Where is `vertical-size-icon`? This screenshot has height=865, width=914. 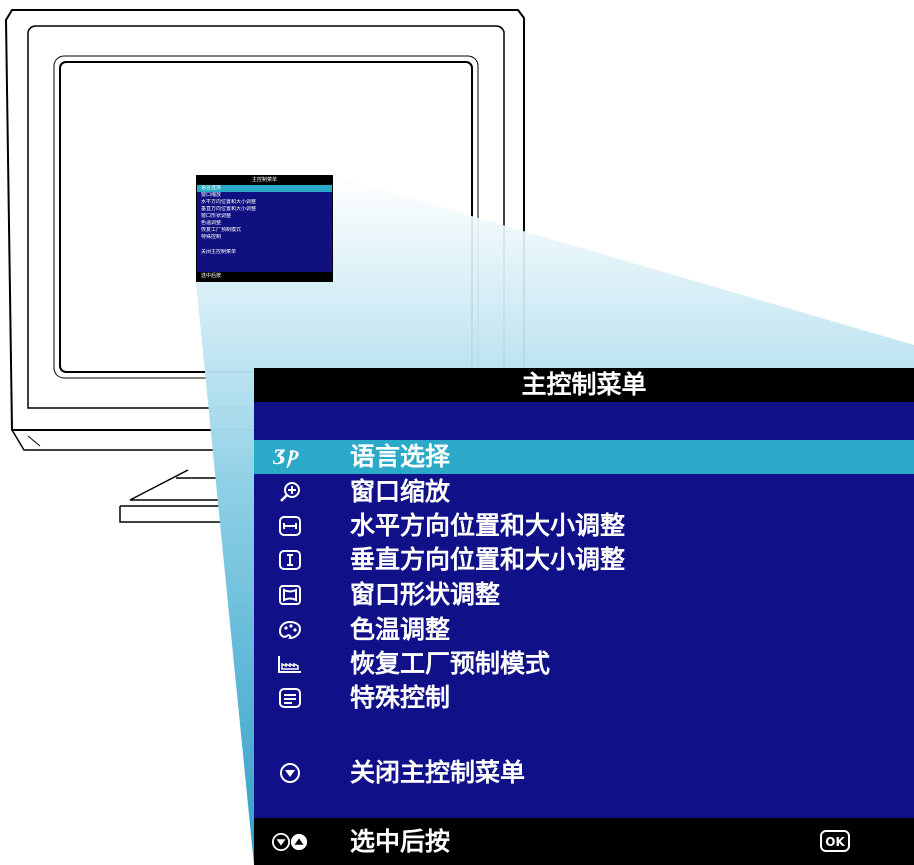 vertical-size-icon is located at coordinates (290, 560).